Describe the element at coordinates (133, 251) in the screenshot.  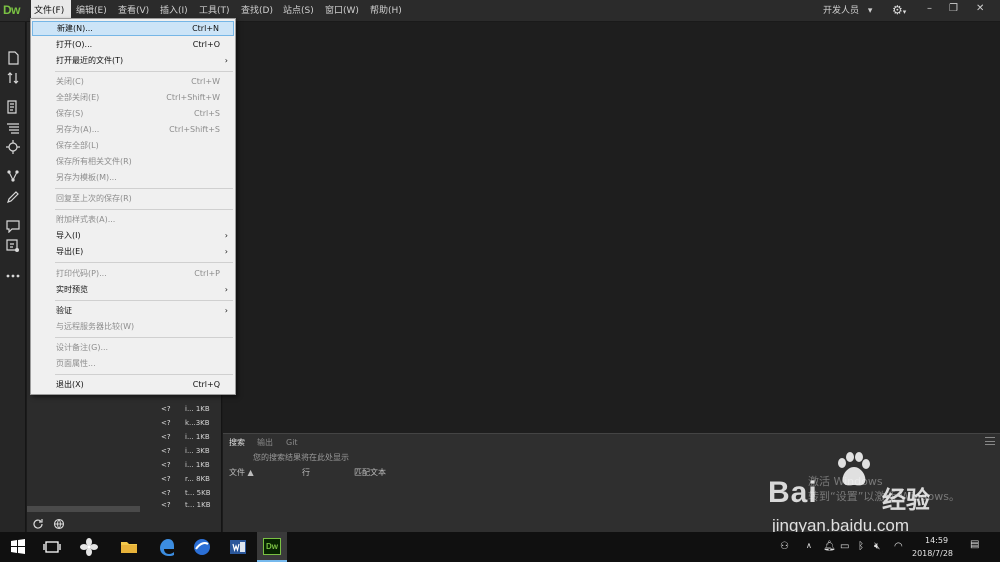
I see `menu-item-export: 导出(E) ›` at that location.